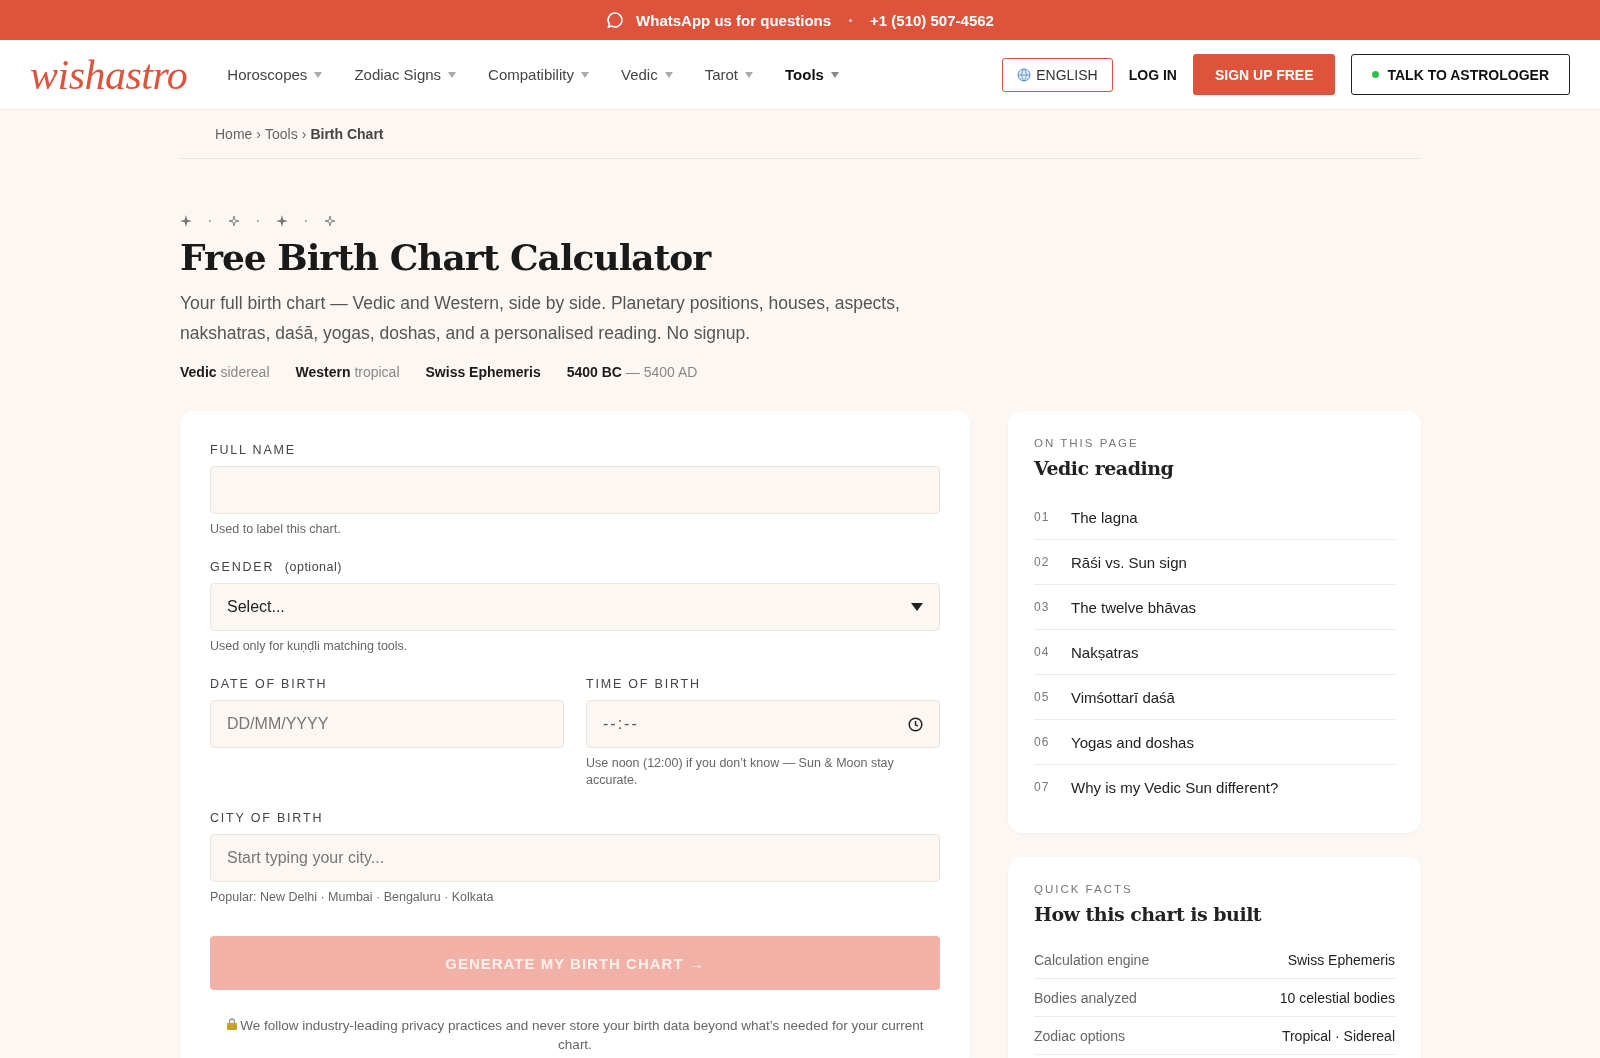  What do you see at coordinates (1152, 74) in the screenshot?
I see `login-link: LOG IN` at bounding box center [1152, 74].